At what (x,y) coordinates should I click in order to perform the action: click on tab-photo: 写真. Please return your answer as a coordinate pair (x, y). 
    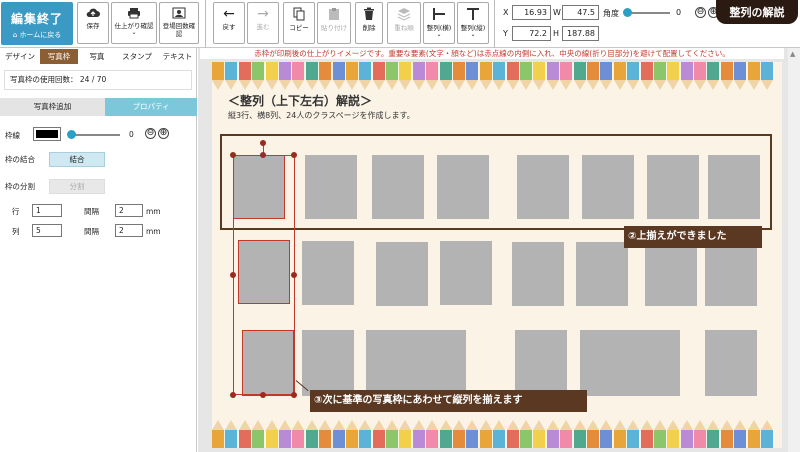
    Looking at the image, I should click on (97, 56).